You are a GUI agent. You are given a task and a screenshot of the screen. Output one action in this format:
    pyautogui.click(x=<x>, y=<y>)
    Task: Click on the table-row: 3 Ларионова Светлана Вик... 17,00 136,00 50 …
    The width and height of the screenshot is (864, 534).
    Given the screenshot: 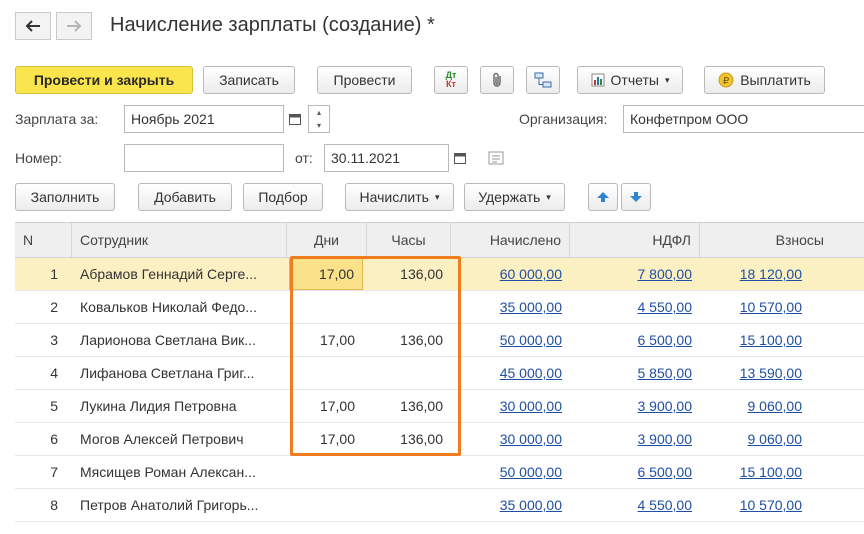 What is the action you would take?
    pyautogui.click(x=439, y=340)
    